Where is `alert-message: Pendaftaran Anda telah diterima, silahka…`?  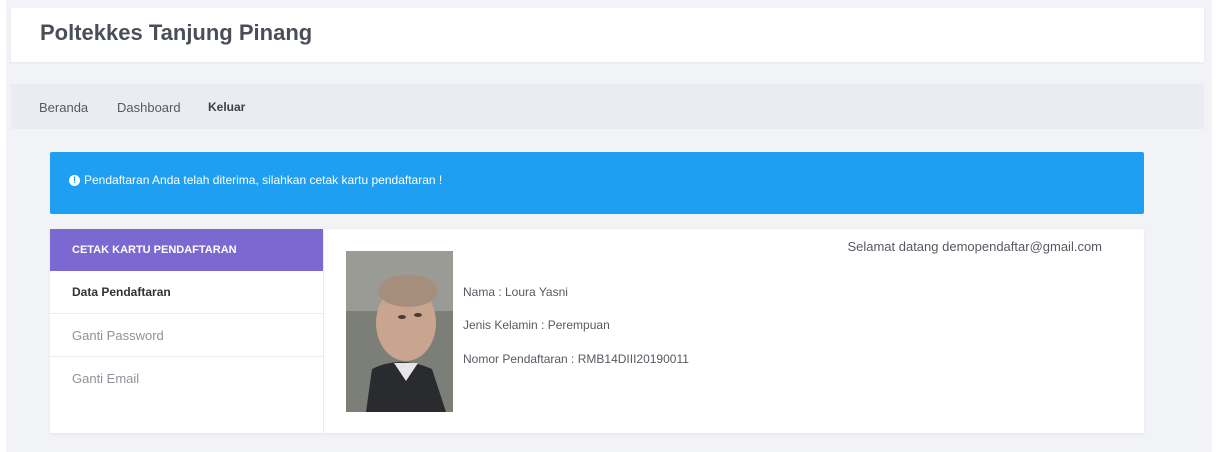
alert-message: Pendaftaran Anda telah diterima, silahka… is located at coordinates (263, 180).